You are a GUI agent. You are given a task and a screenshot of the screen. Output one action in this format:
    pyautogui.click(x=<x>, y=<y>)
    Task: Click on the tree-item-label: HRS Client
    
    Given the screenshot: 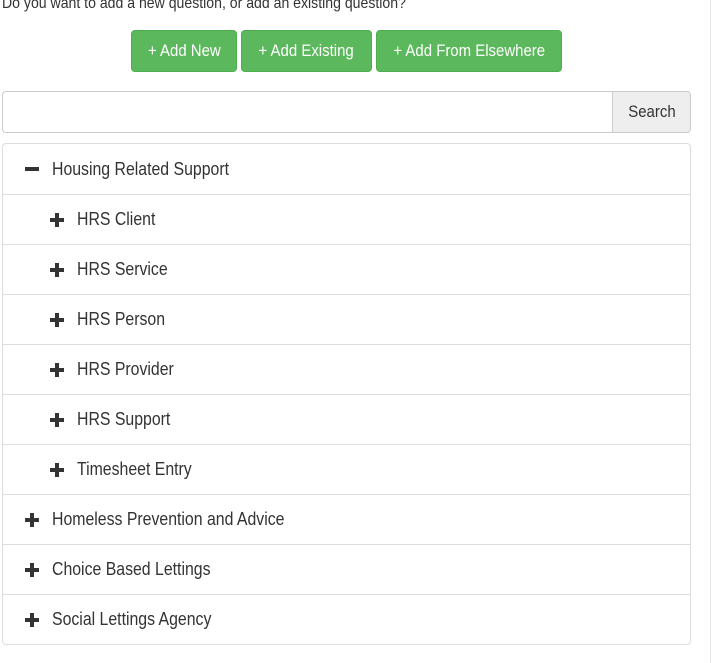 What is the action you would take?
    pyautogui.click(x=116, y=219)
    